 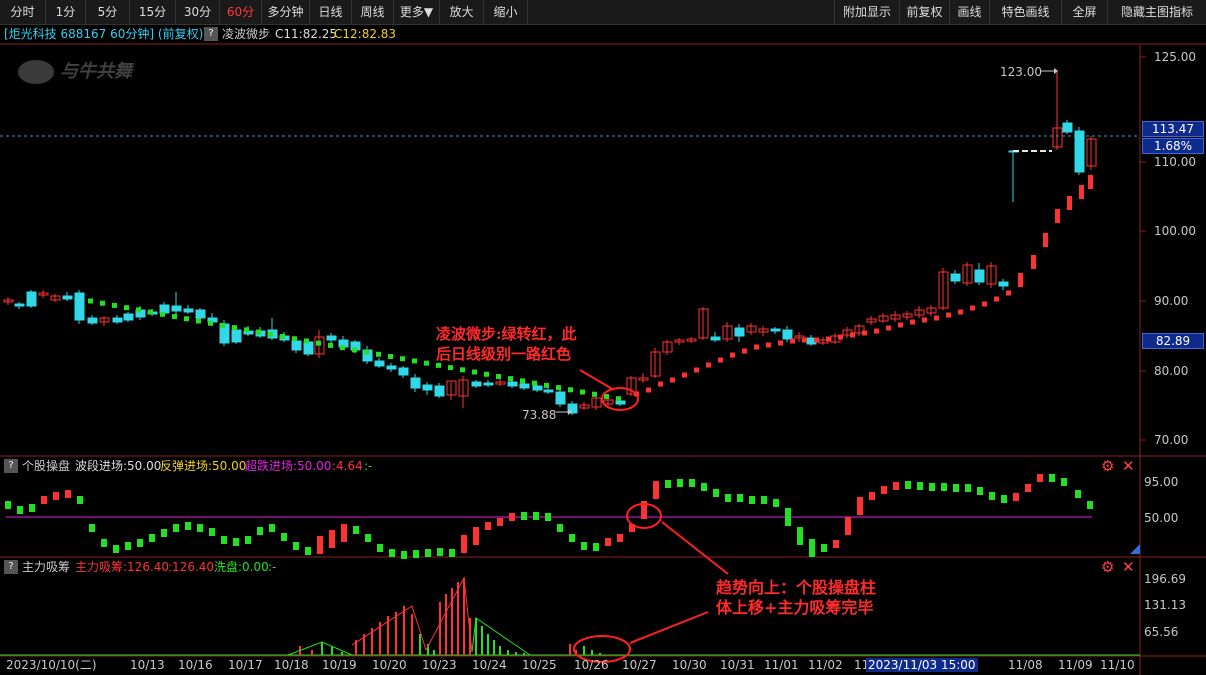 What do you see at coordinates (825, 665) in the screenshot?
I see `date-tick: 11/02` at bounding box center [825, 665].